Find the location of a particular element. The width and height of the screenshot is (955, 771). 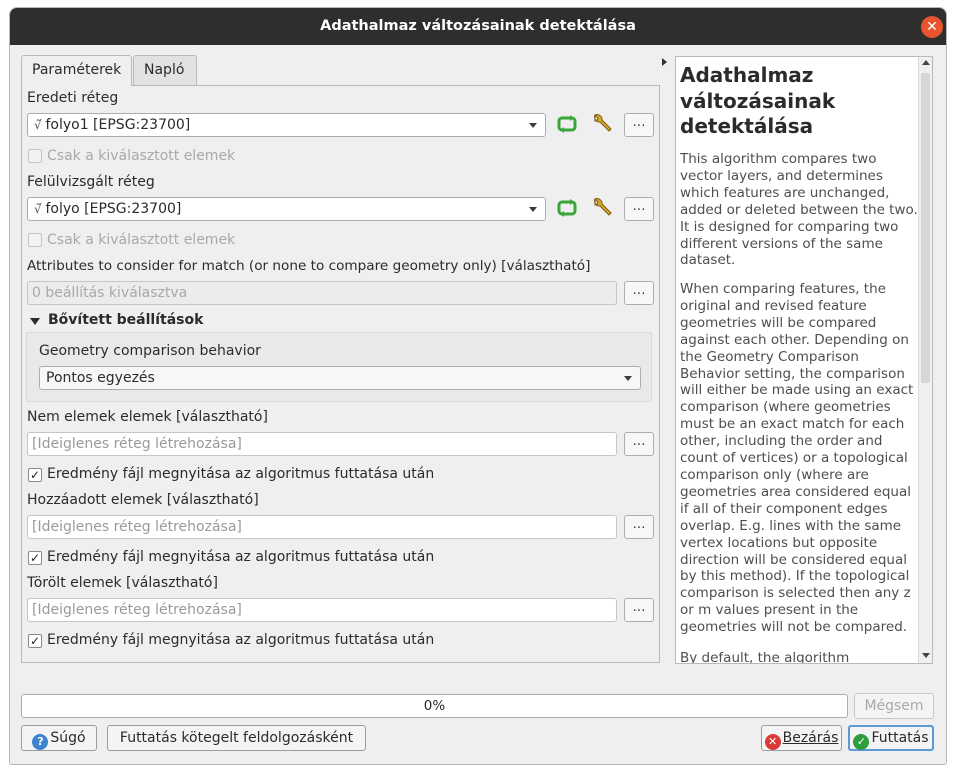

advanced-settings-toggle: Bővített beállítások is located at coordinates (125, 320).